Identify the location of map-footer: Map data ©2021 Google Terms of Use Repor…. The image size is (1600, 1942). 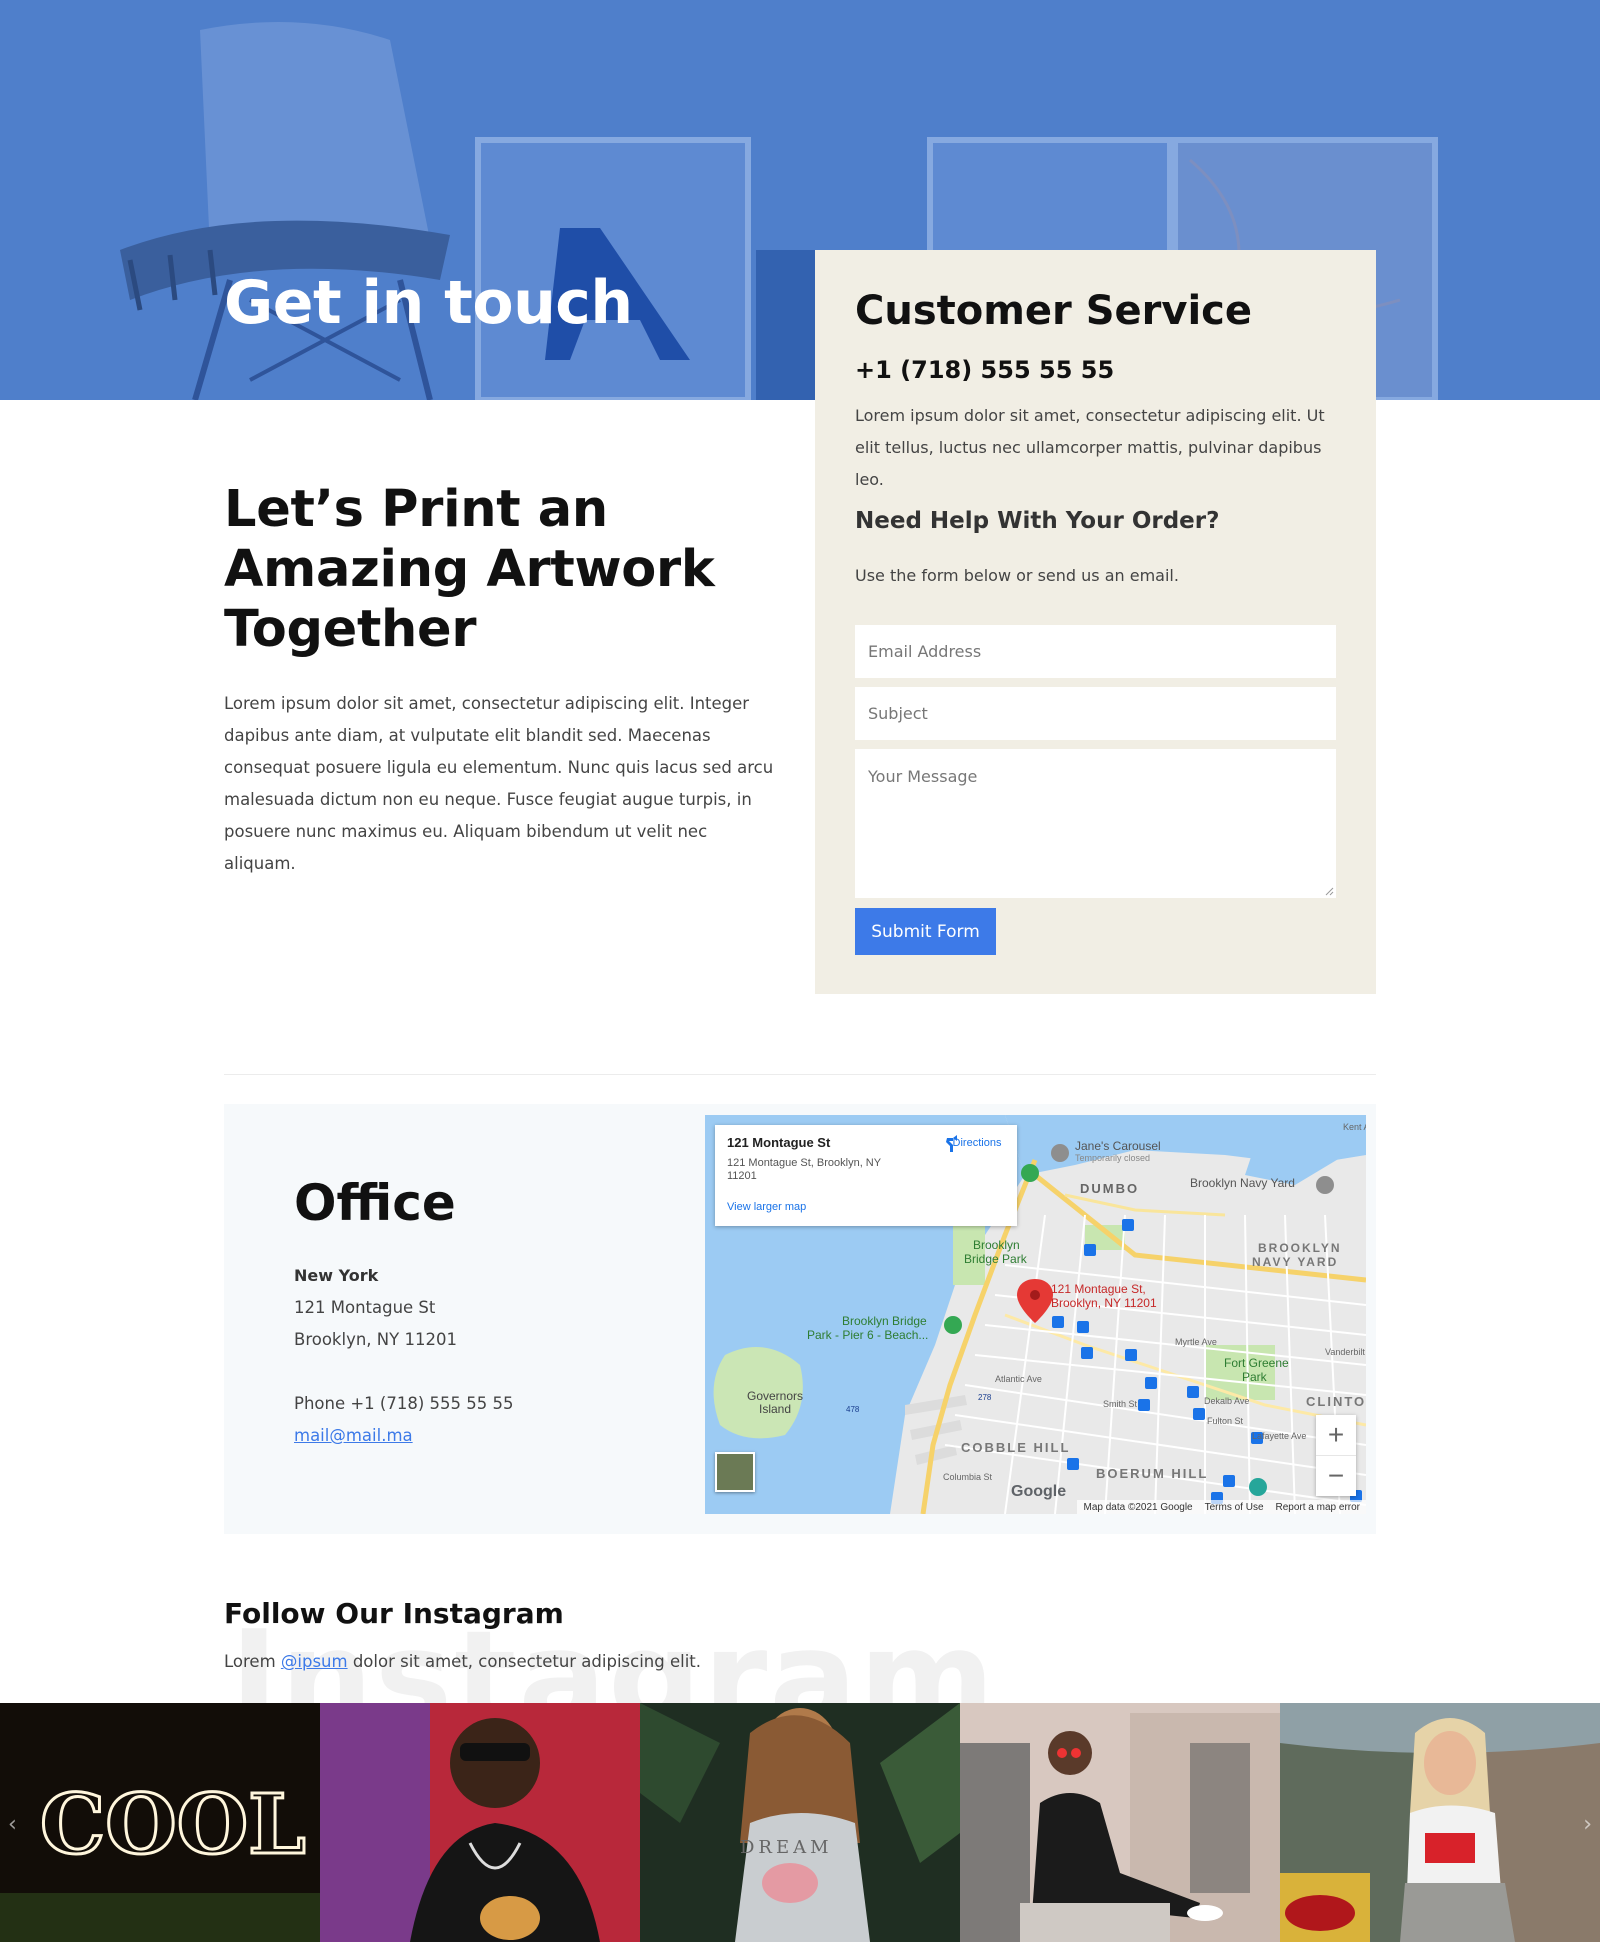
(1221, 1507).